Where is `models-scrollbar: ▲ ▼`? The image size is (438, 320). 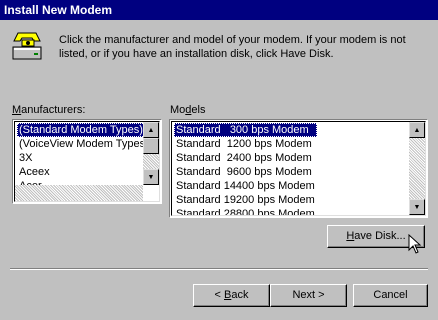 models-scrollbar: ▲ ▼ is located at coordinates (417, 168).